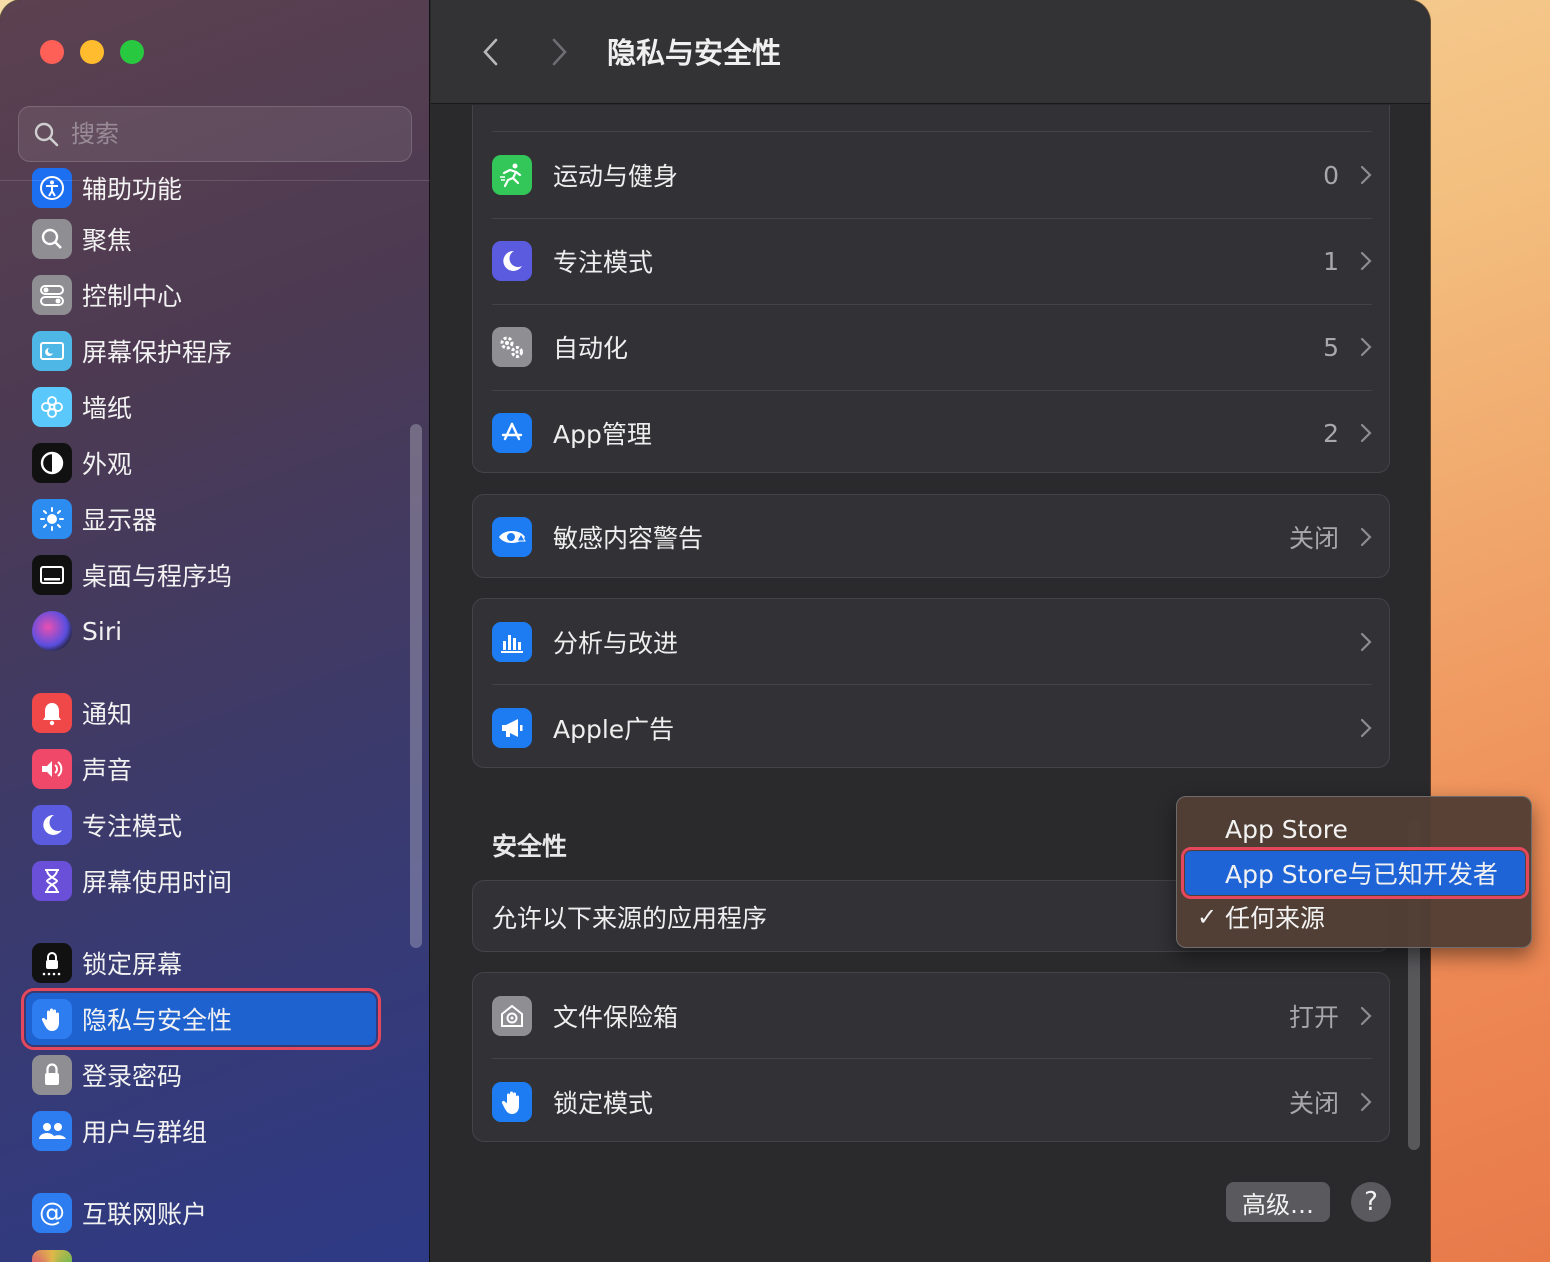  Describe the element at coordinates (157, 1020) in the screenshot. I see `sidebar-item-label: 隐私与安全性` at that location.